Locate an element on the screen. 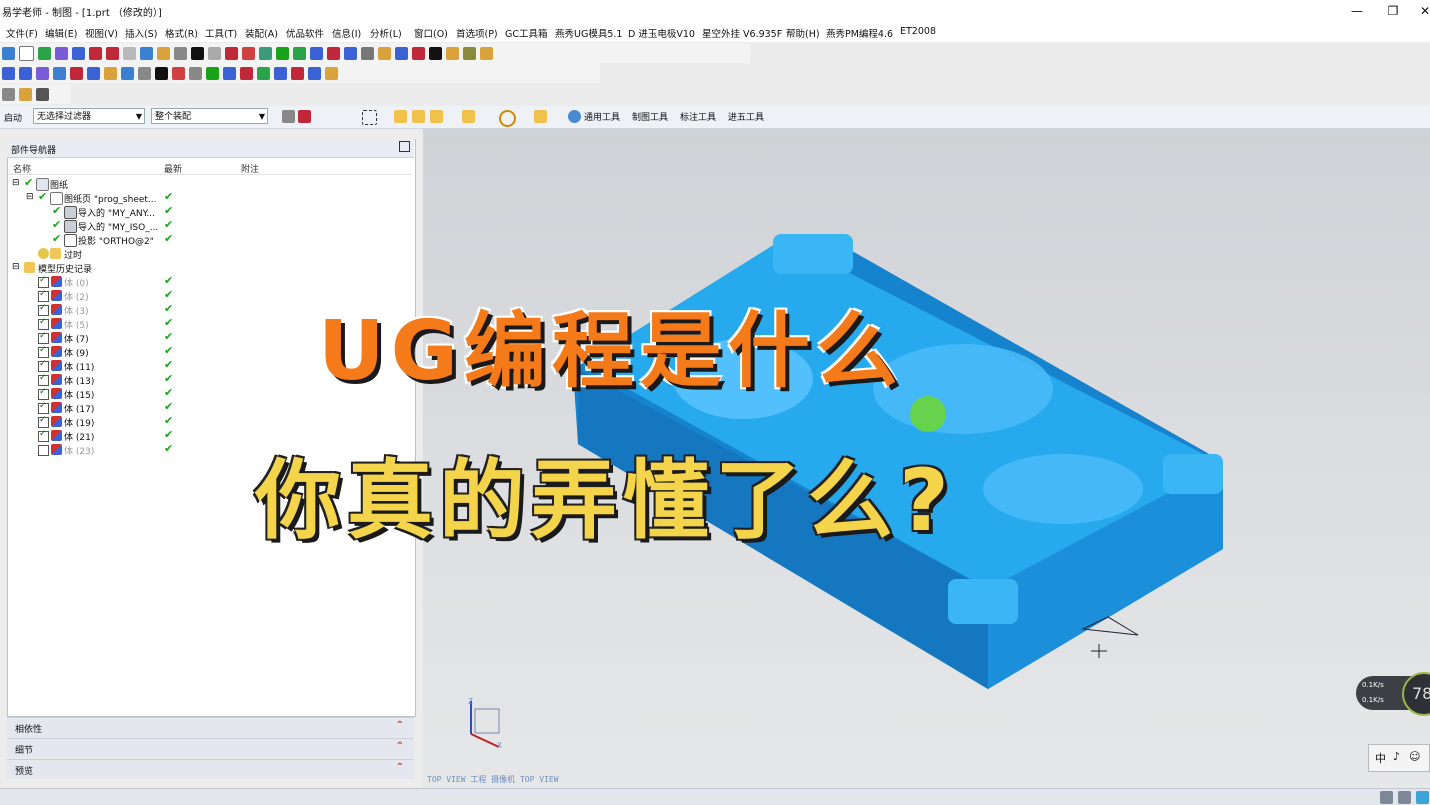  layer-settings-icon is located at coordinates (265, 53).